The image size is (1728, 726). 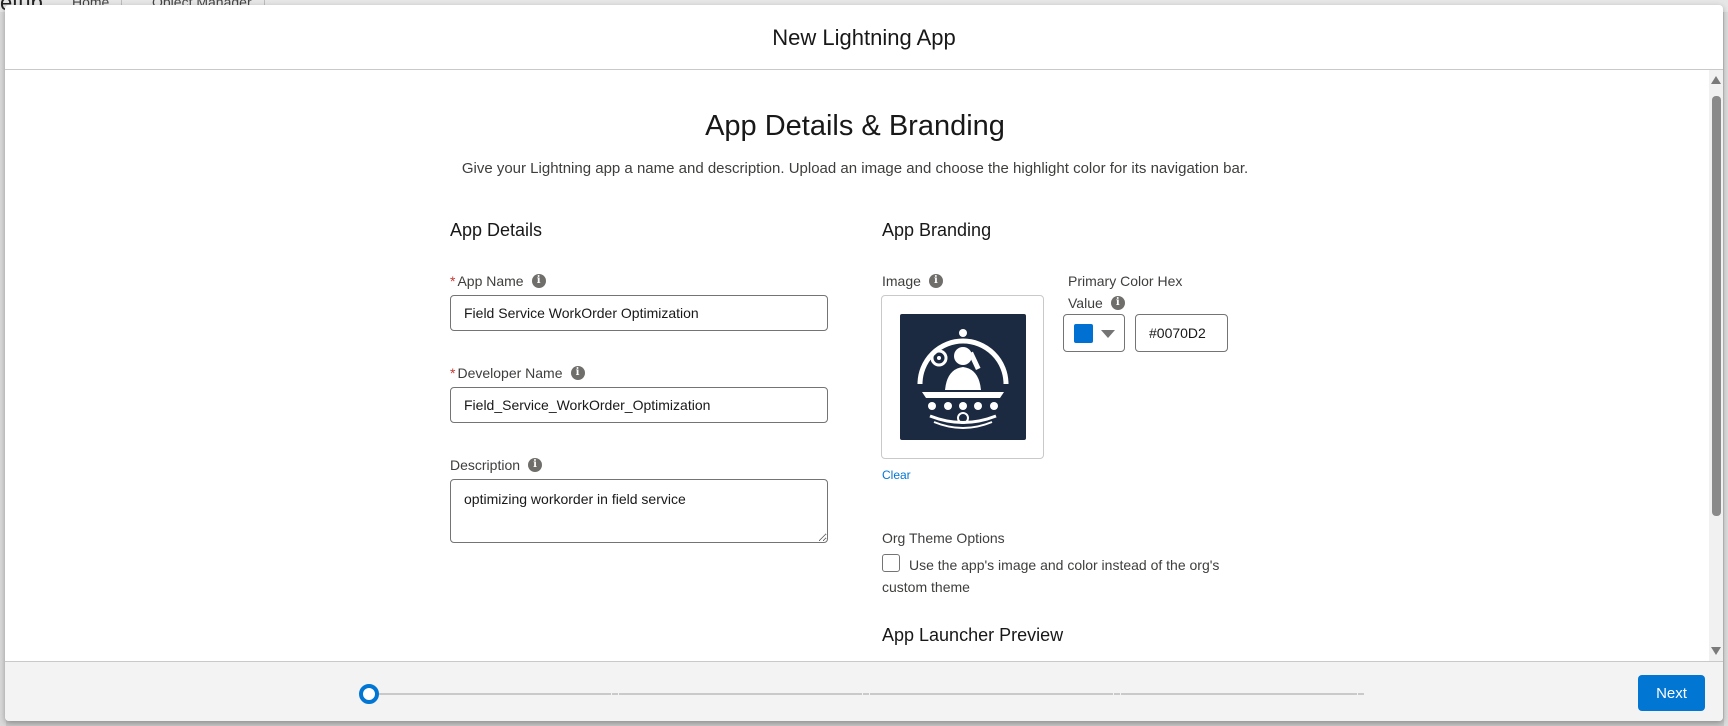 I want to click on app-name-label: * App Name i, so click(x=498, y=281).